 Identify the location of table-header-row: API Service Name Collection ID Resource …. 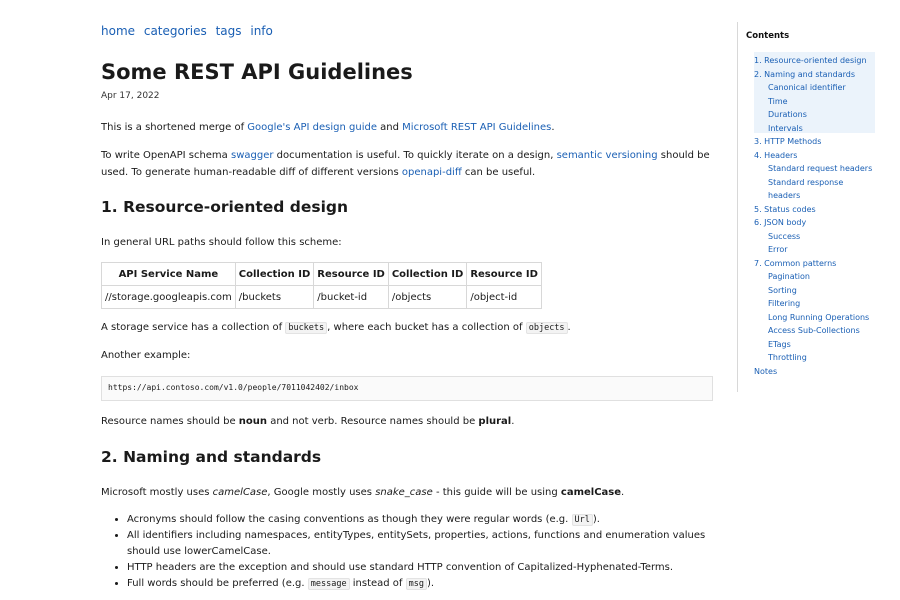
(321, 274).